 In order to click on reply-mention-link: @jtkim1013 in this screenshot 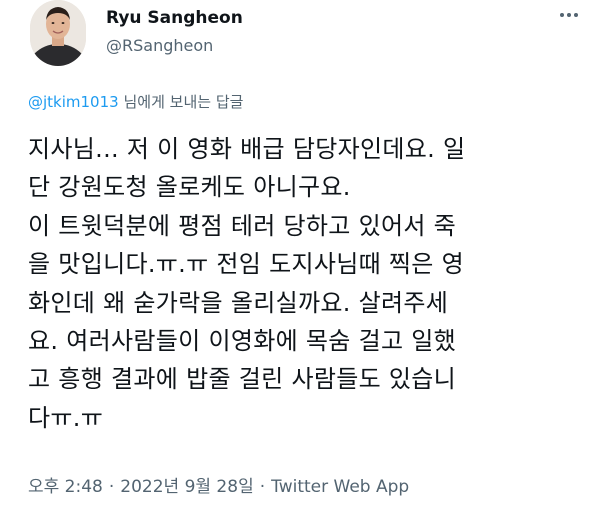, I will do `click(73, 102)`.